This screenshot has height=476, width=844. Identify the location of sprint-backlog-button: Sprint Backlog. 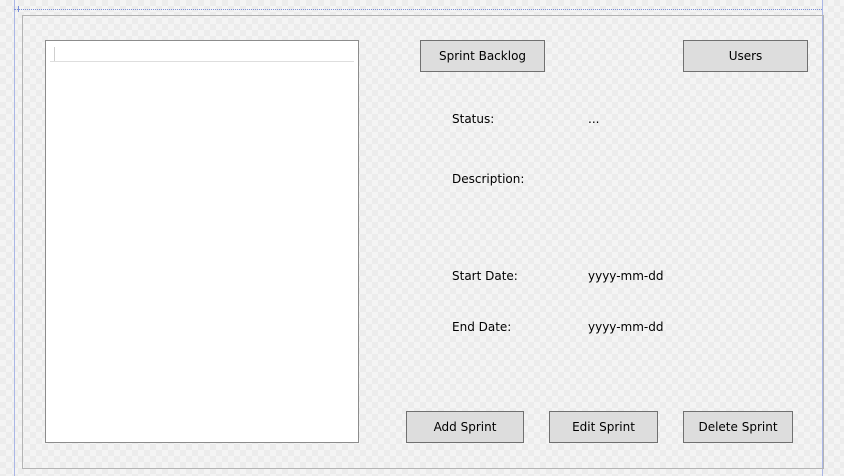
(482, 56).